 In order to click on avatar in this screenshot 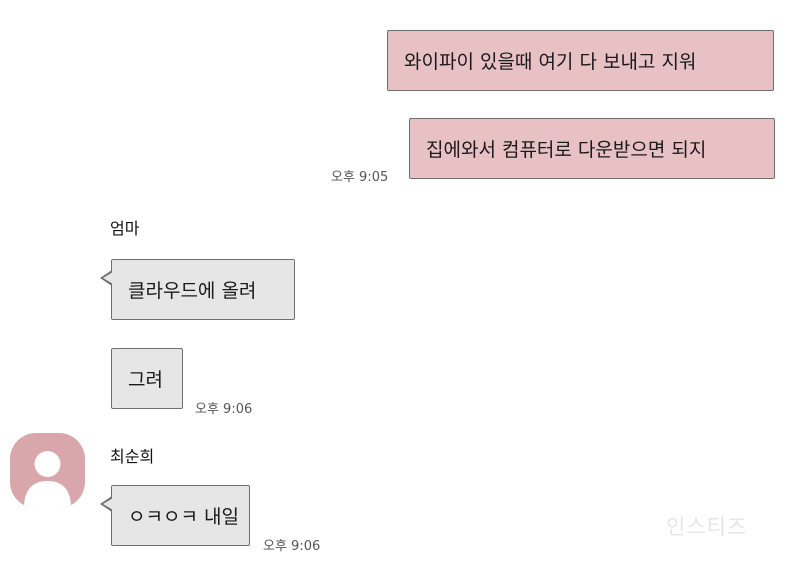, I will do `click(47, 470)`.